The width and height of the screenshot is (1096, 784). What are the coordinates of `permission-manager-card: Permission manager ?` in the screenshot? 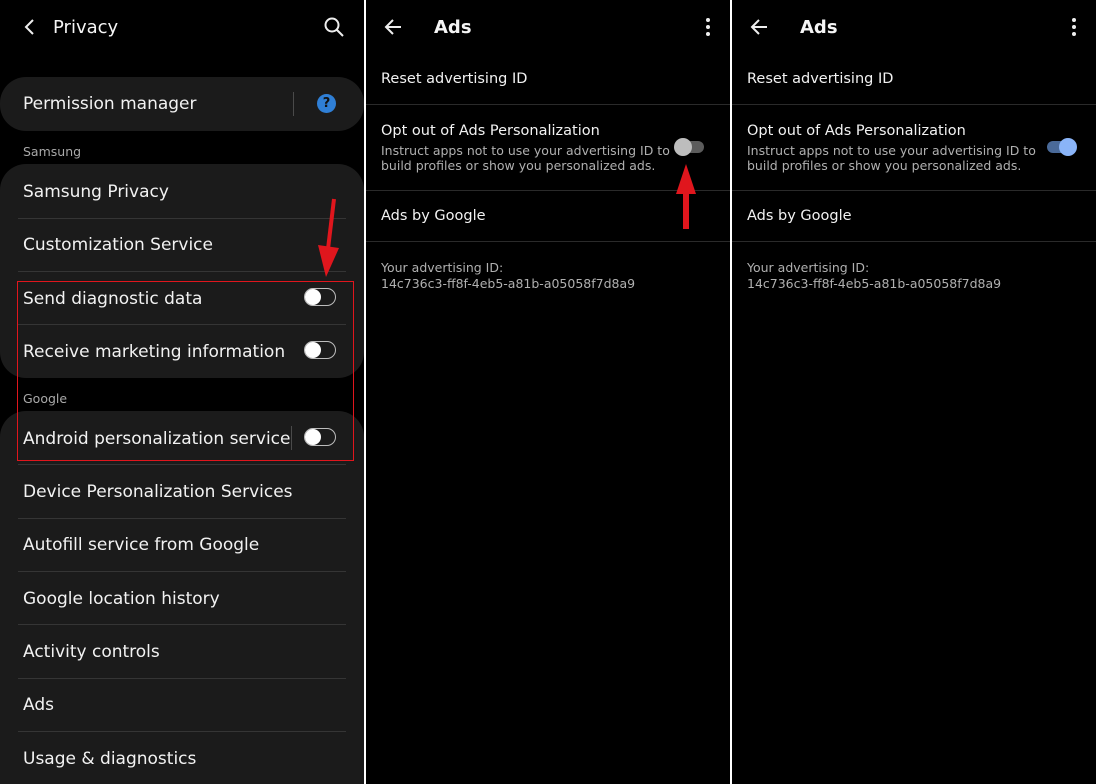 It's located at (182, 104).